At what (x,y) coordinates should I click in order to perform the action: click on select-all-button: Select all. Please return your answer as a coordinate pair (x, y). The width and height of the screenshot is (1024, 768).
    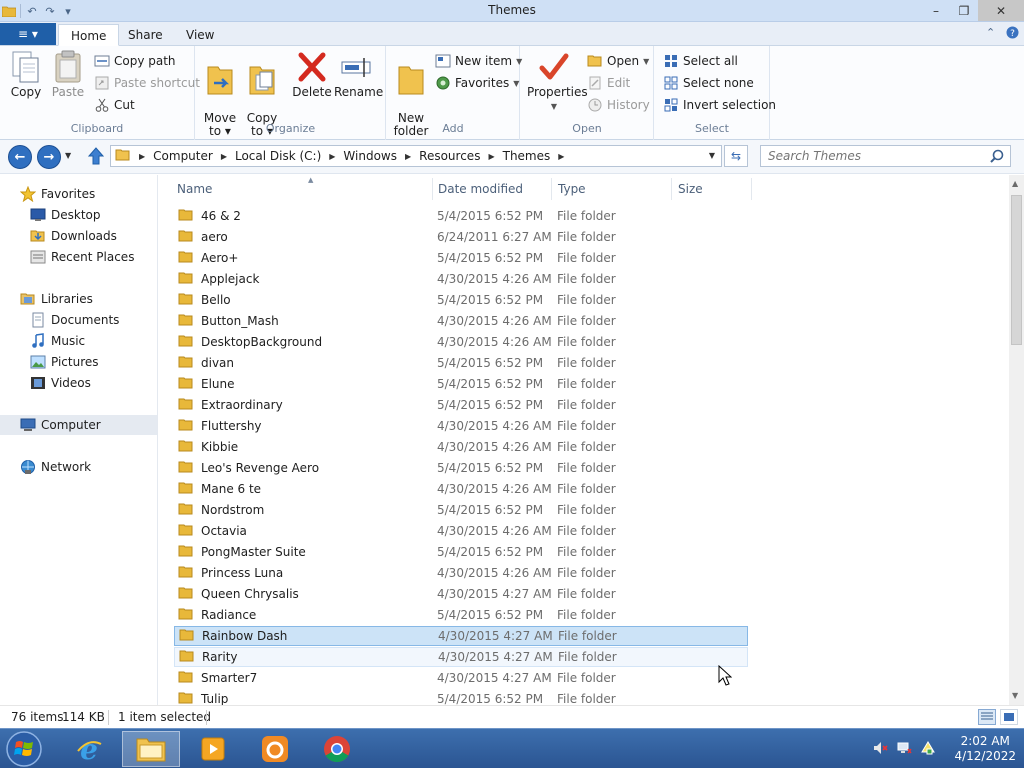
    Looking at the image, I should click on (700, 61).